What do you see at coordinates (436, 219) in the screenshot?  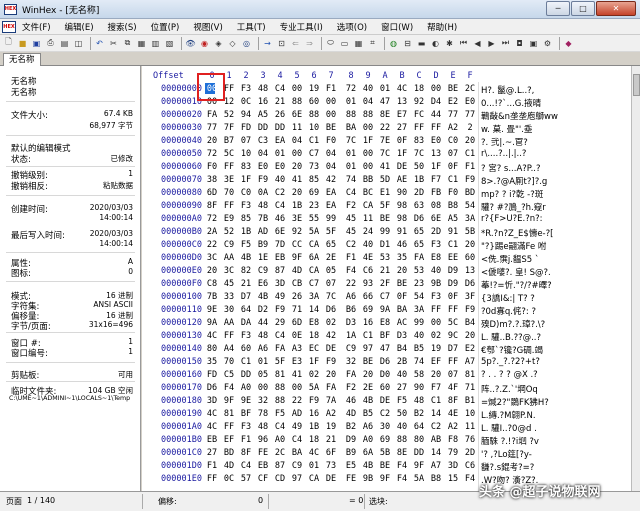 I see `hex-byte: 6E` at bounding box center [436, 219].